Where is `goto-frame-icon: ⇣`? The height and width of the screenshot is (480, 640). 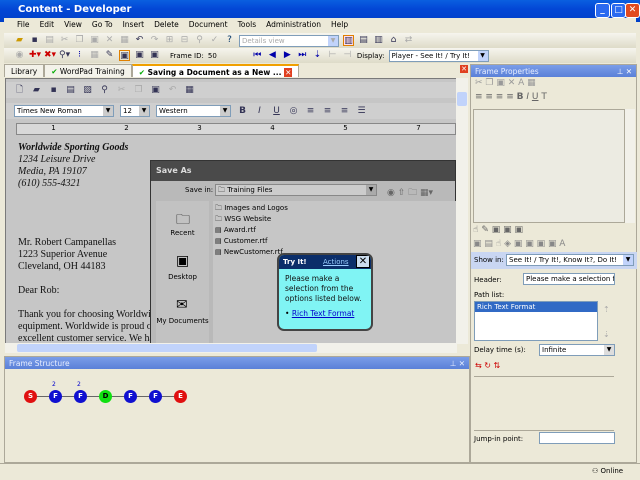 goto-frame-icon: ⇣ is located at coordinates (317, 55).